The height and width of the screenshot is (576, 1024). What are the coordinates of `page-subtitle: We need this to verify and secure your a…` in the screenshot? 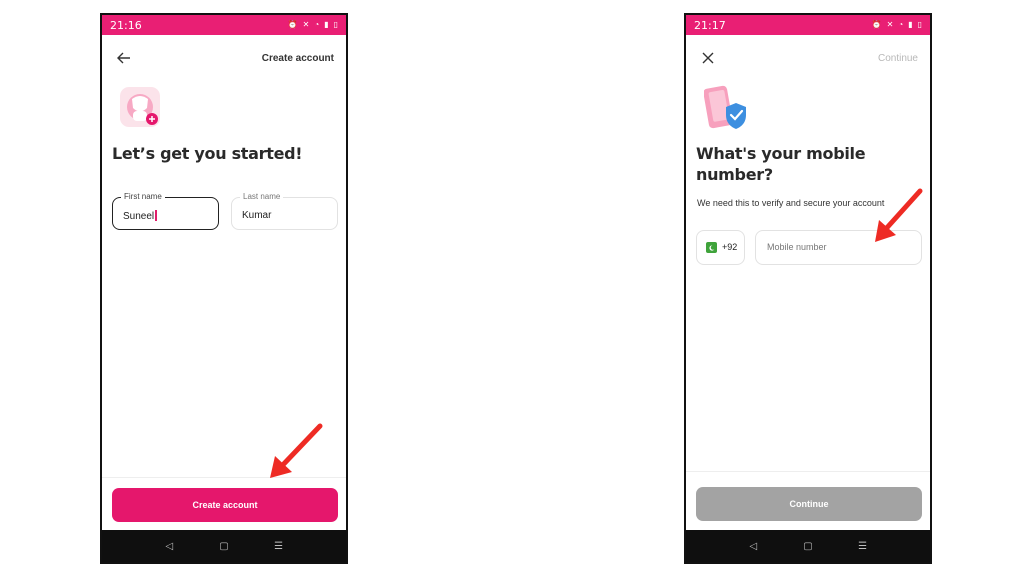 It's located at (791, 203).